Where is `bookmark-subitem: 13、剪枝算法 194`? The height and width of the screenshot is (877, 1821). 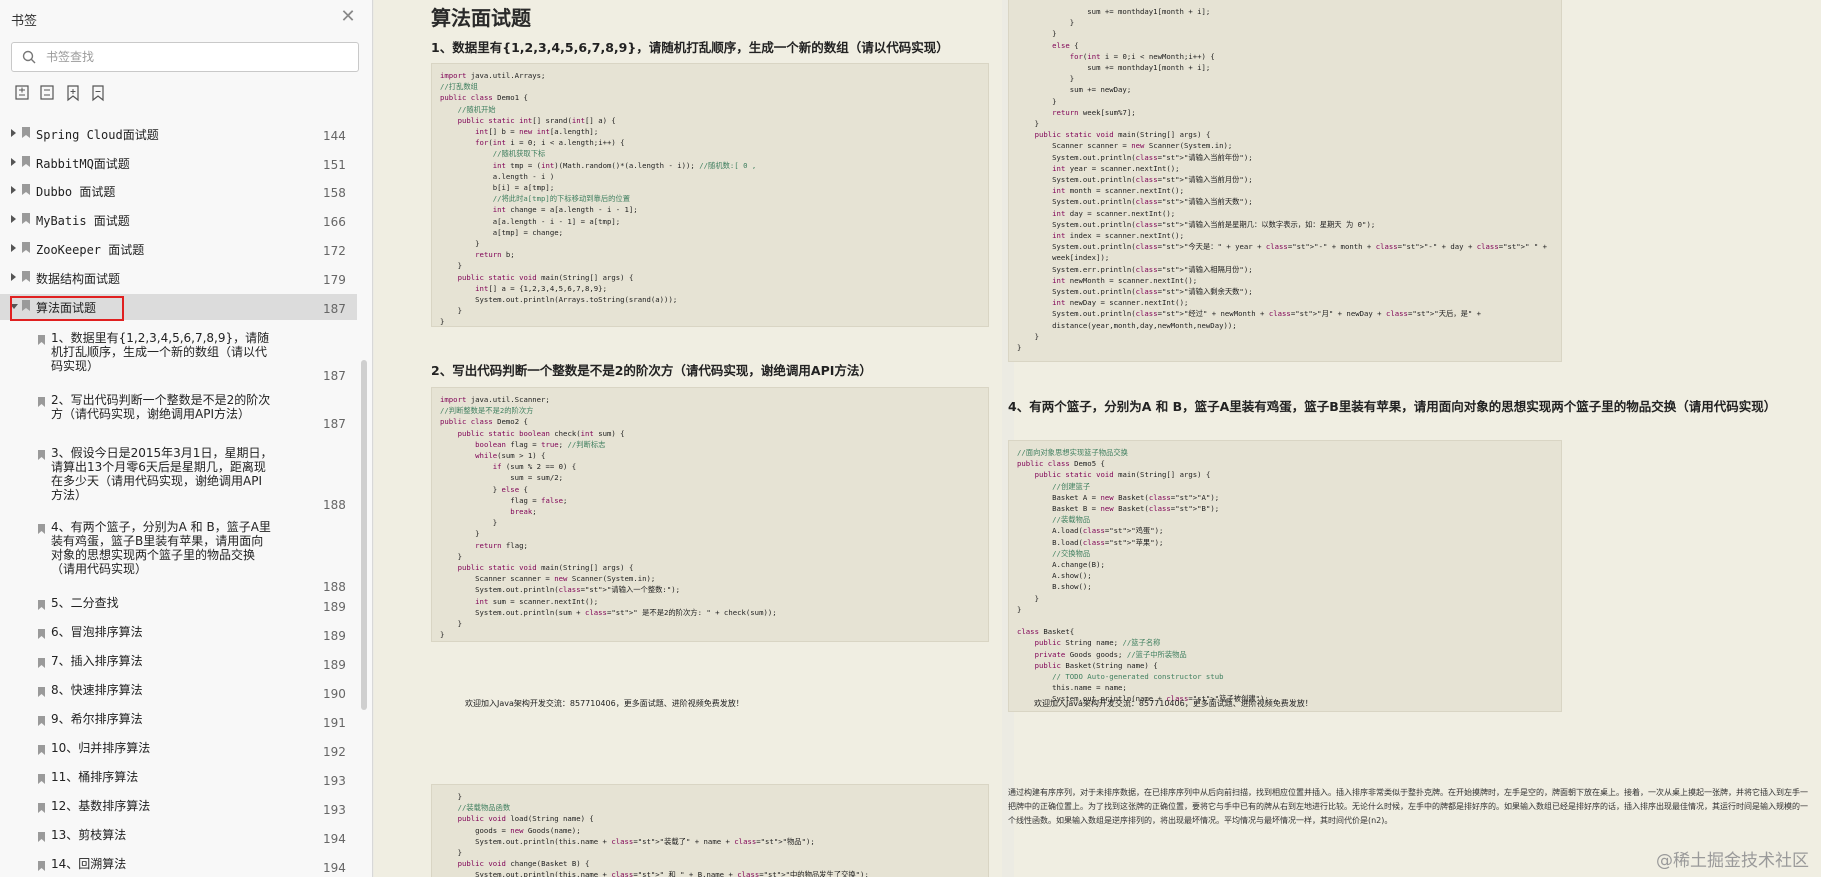
bookmark-subitem: 13、剪枝算法 194 is located at coordinates (178, 838).